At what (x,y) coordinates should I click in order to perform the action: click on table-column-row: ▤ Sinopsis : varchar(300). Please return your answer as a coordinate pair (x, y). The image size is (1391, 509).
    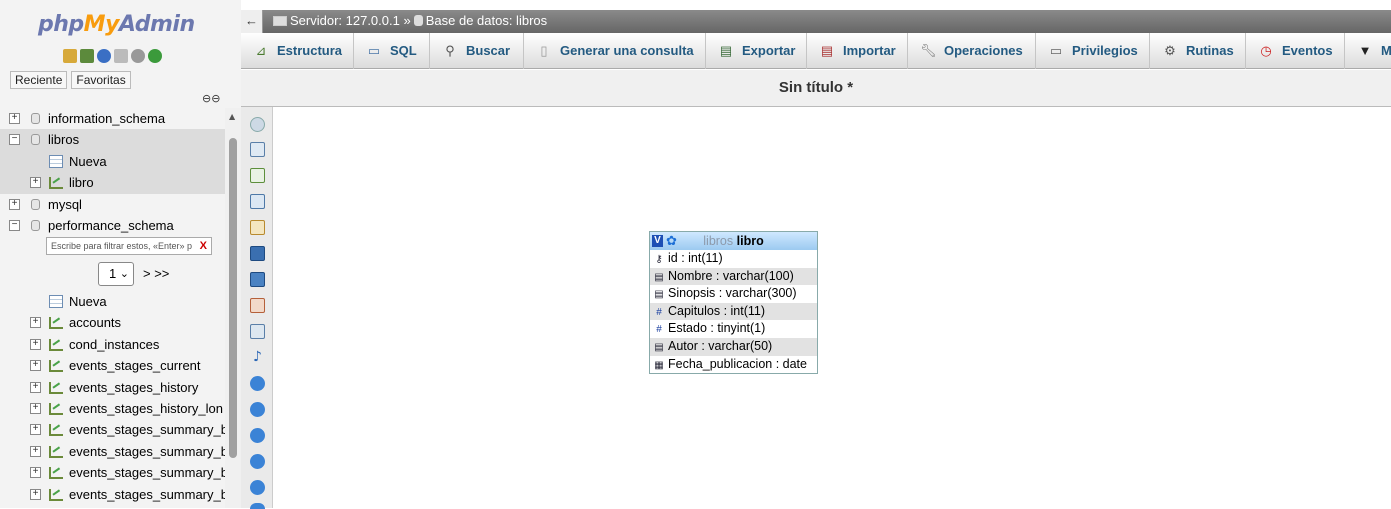
    Looking at the image, I should click on (733, 294).